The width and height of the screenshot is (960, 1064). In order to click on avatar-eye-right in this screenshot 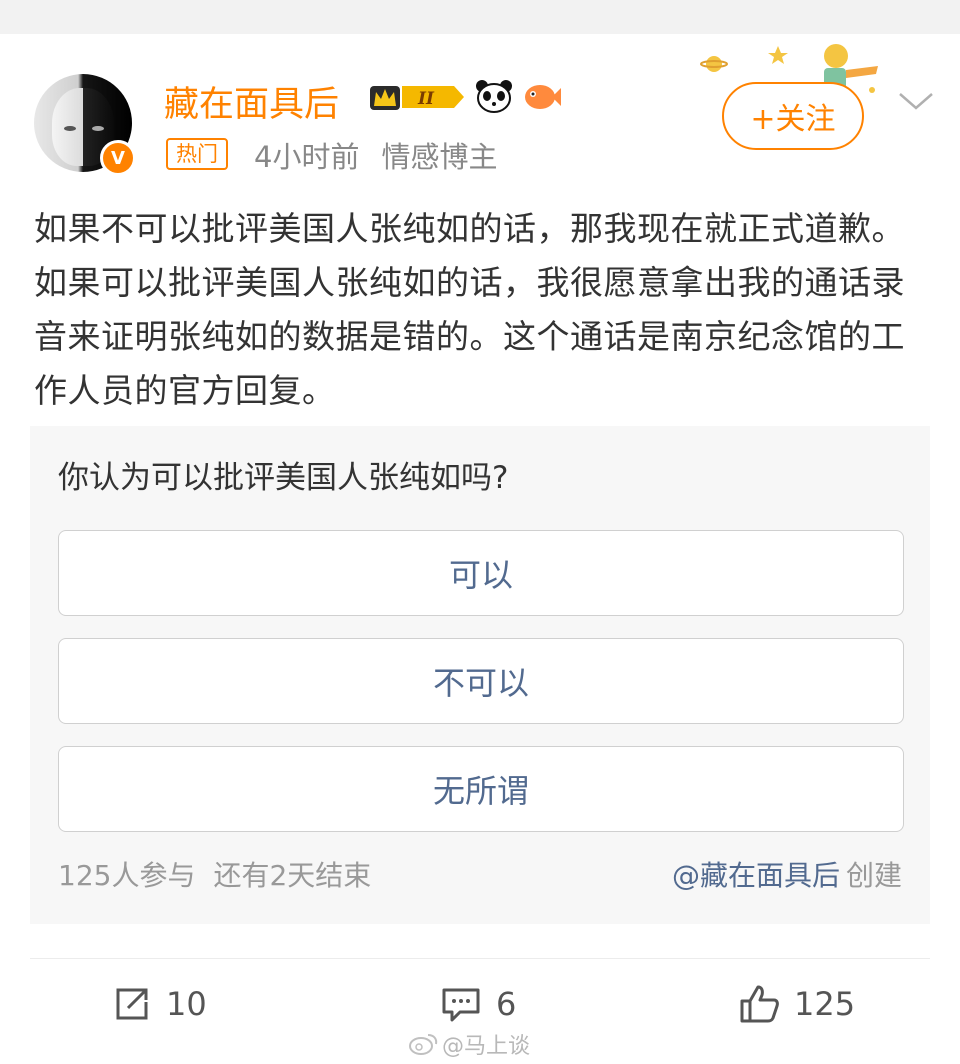, I will do `click(98, 128)`.